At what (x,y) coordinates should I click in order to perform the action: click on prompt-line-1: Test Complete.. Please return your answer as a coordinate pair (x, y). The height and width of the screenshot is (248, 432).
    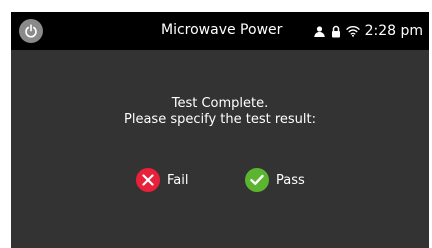
    Looking at the image, I should click on (220, 103).